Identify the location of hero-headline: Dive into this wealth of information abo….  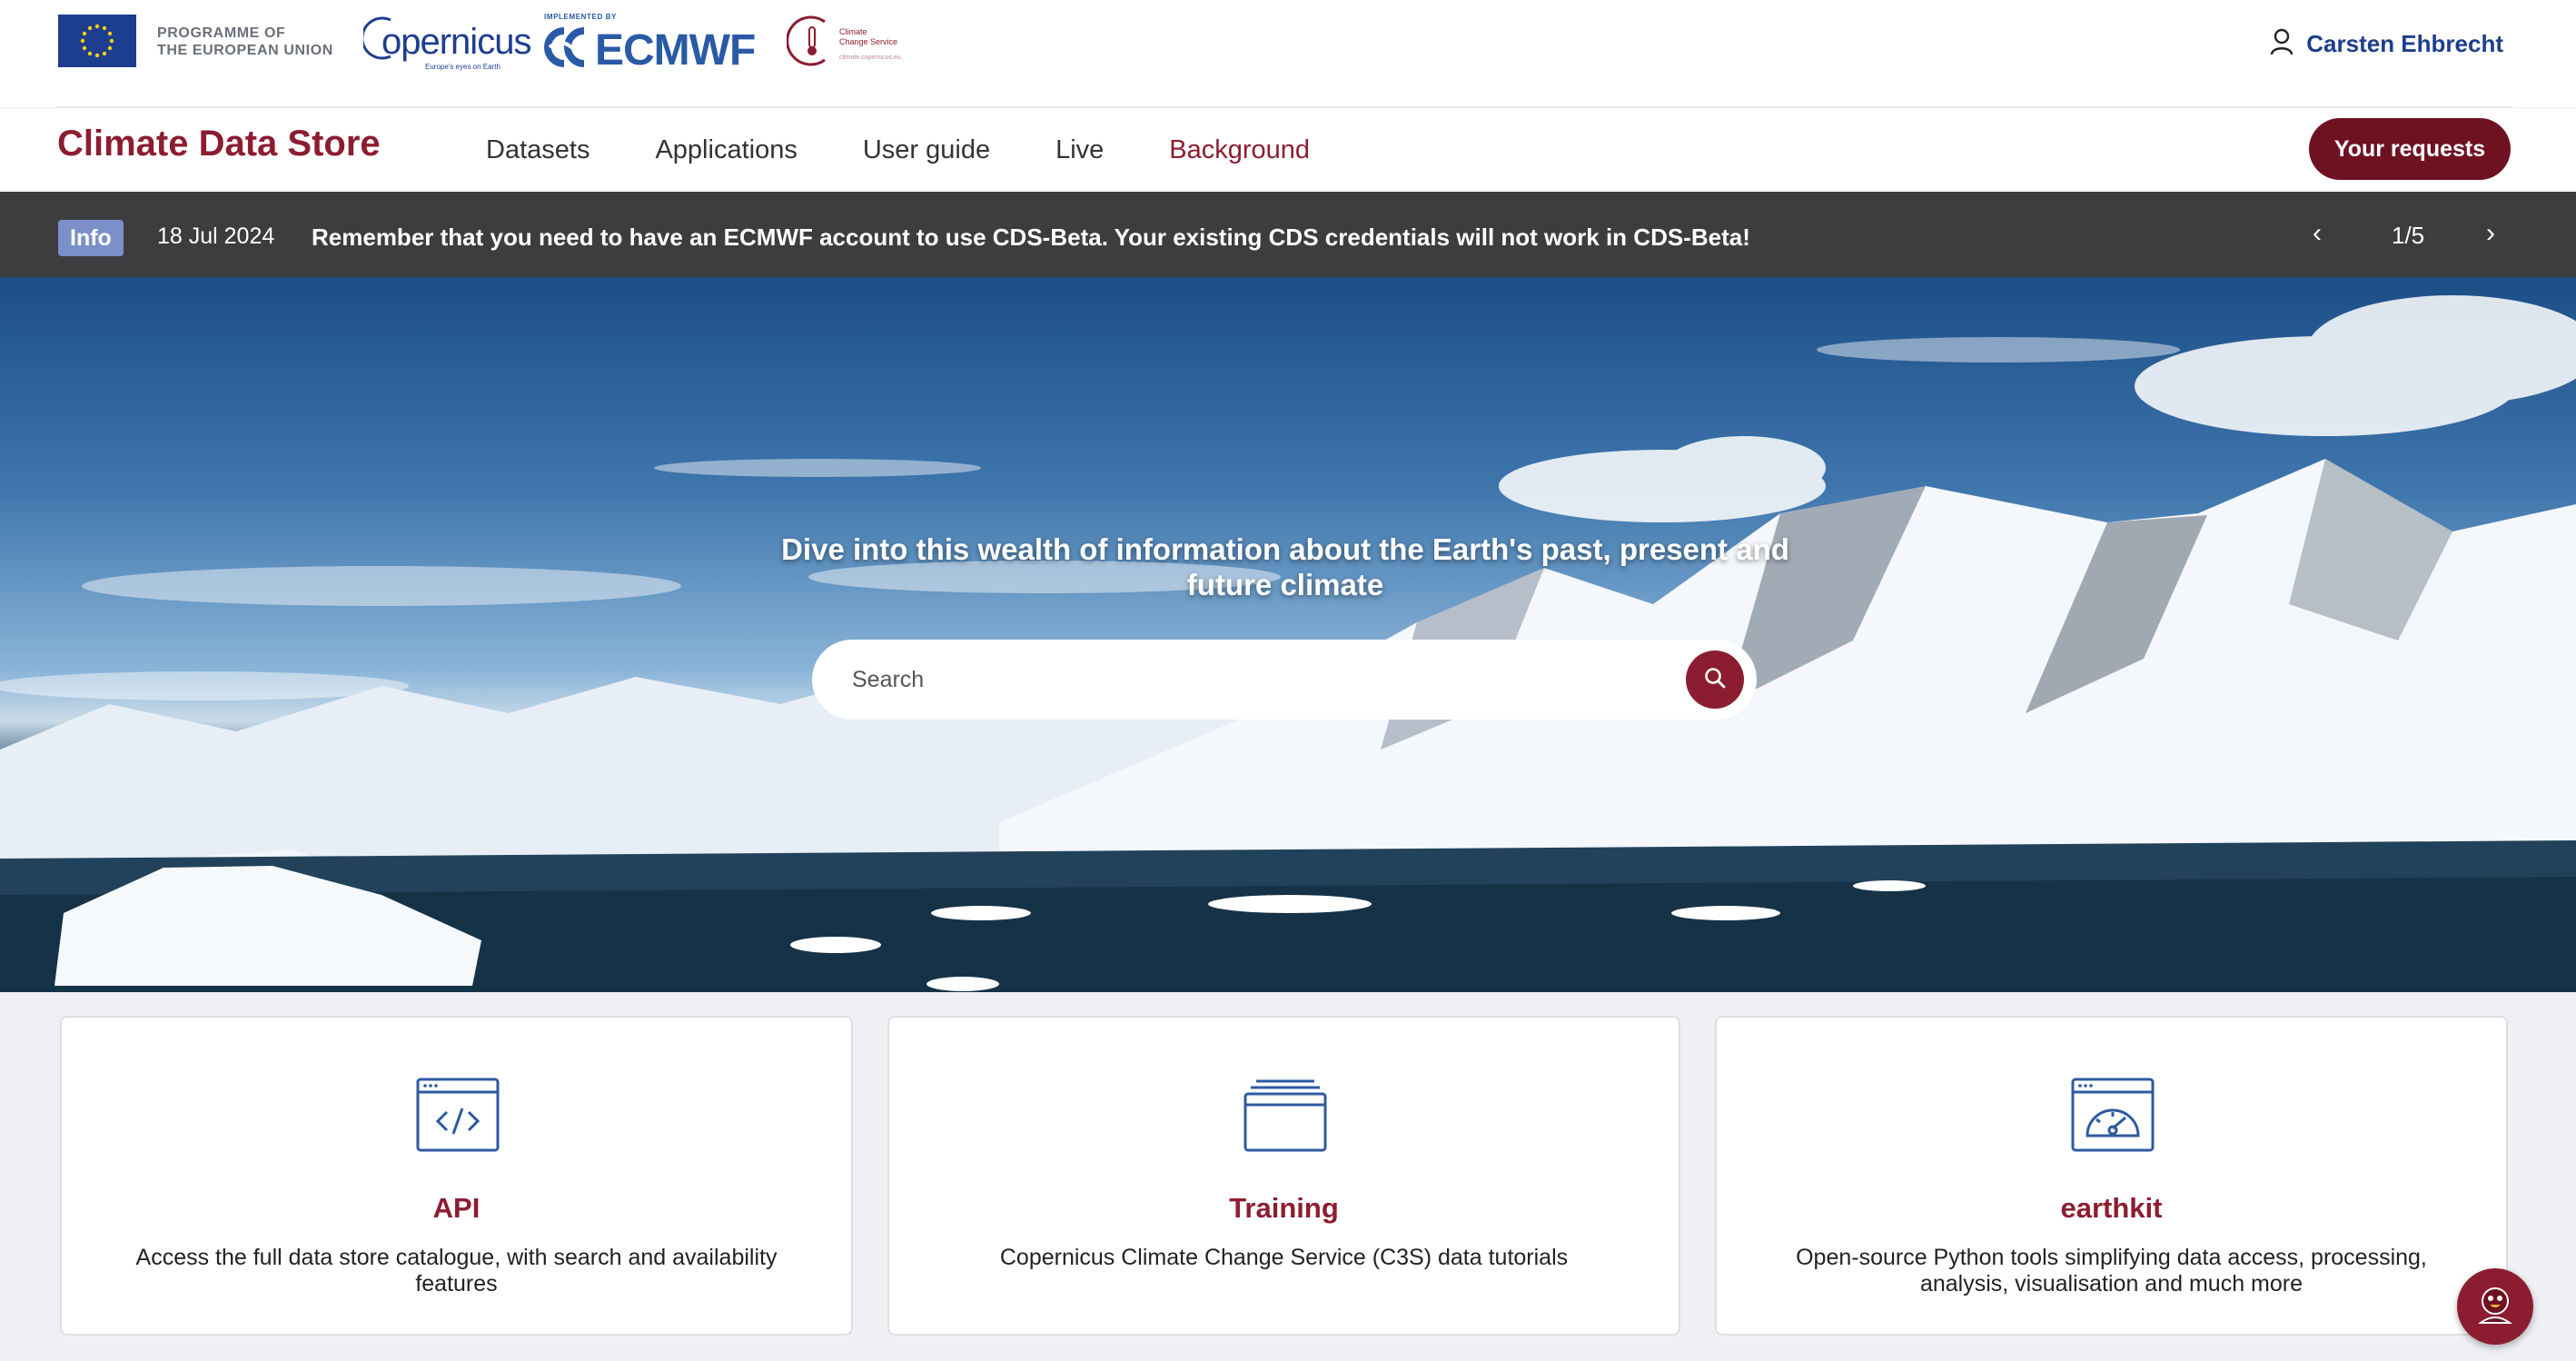
(1285, 566).